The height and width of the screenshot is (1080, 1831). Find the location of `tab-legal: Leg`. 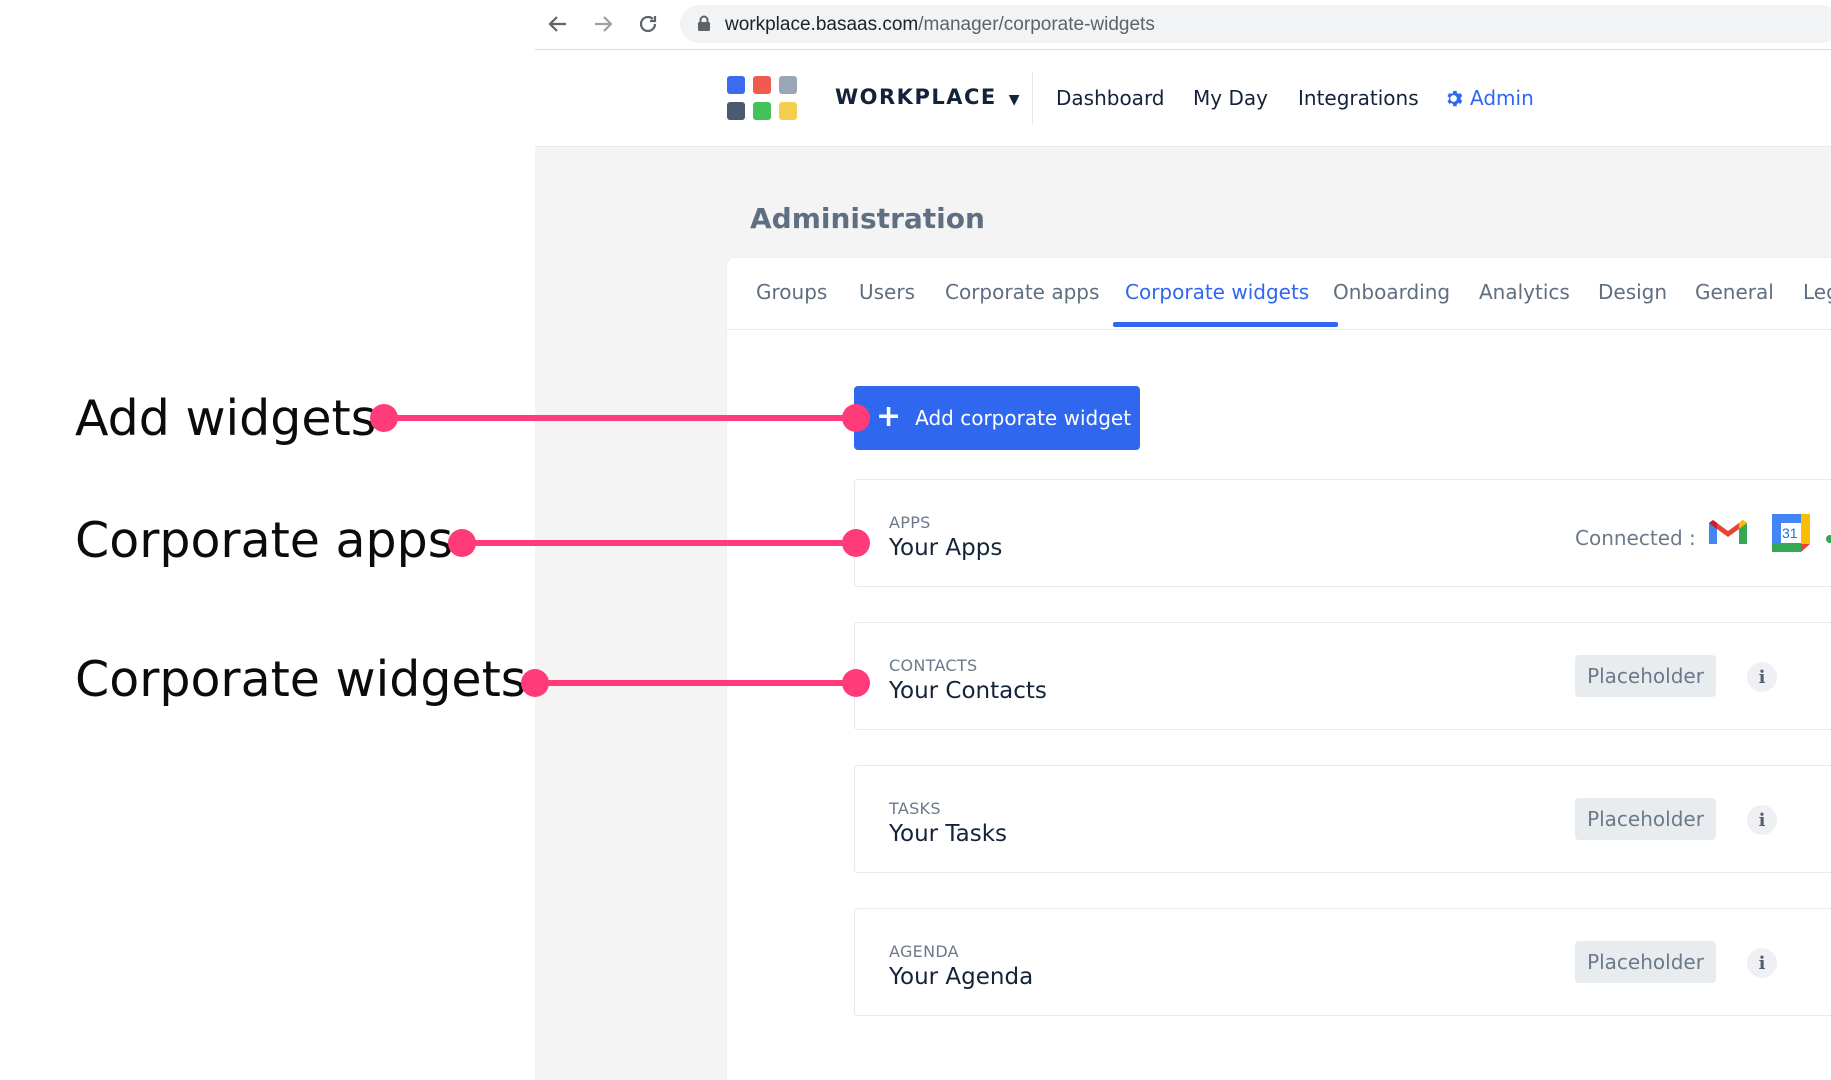

tab-legal: Leg is located at coordinates (1817, 292).